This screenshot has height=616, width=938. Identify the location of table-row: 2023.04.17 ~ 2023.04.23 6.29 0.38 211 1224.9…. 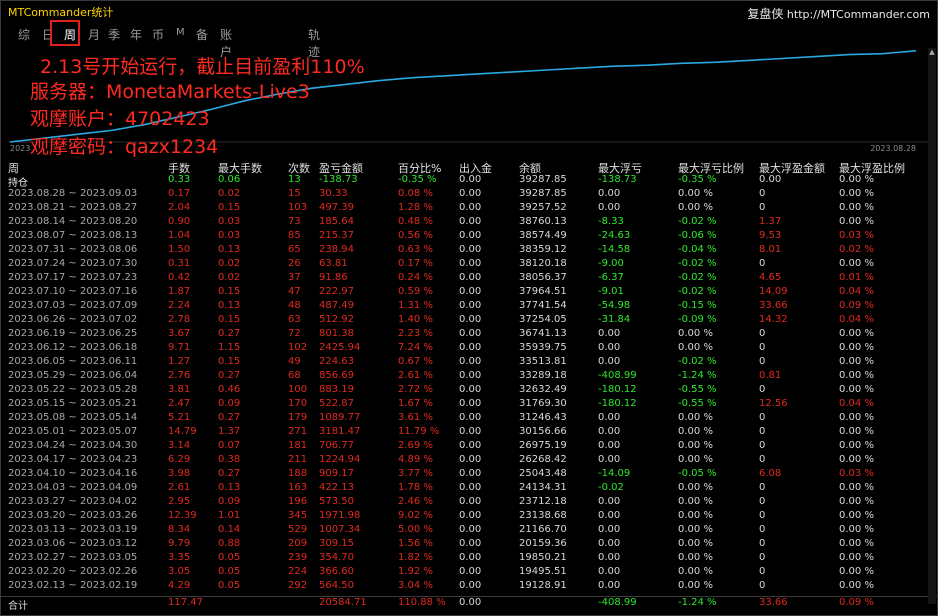
(469, 461).